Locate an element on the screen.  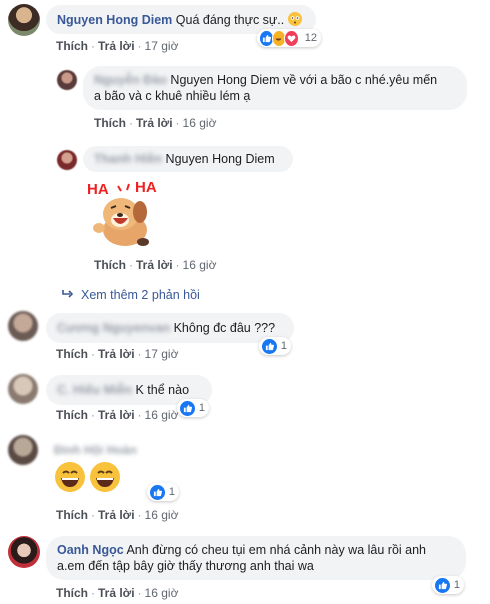
comment-block: Đinh Hội Hoàn is located at coordinates (95, 450).